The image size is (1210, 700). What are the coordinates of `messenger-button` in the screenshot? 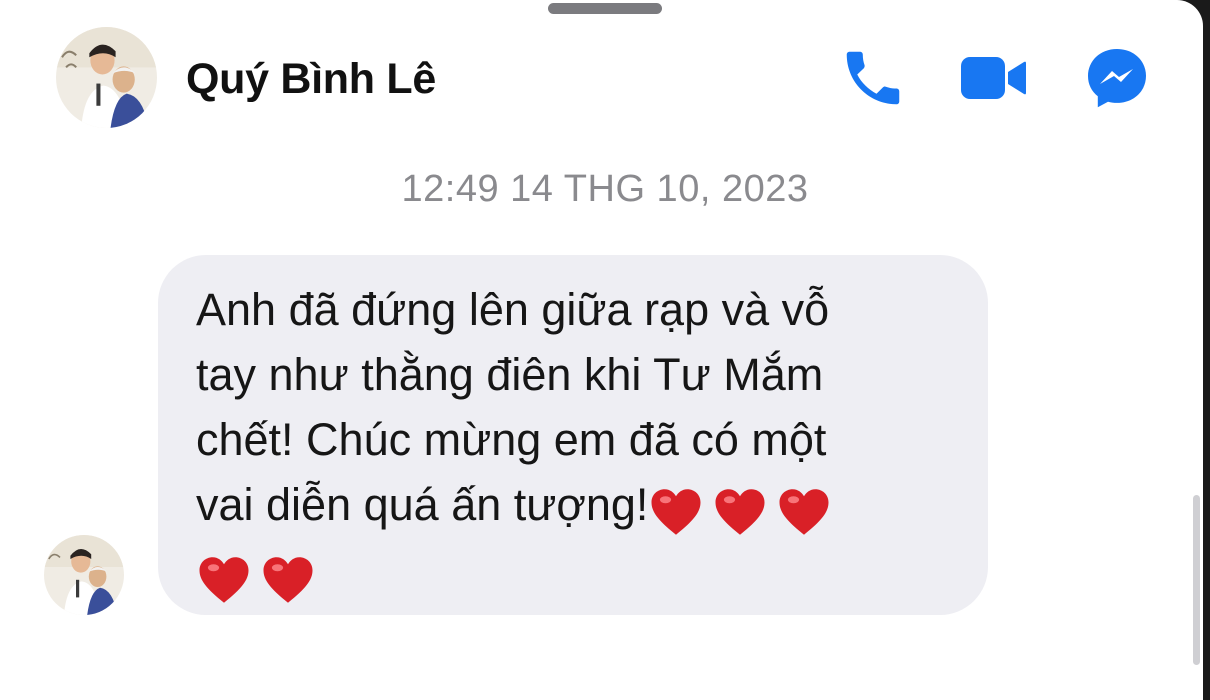 It's located at (1117, 78).